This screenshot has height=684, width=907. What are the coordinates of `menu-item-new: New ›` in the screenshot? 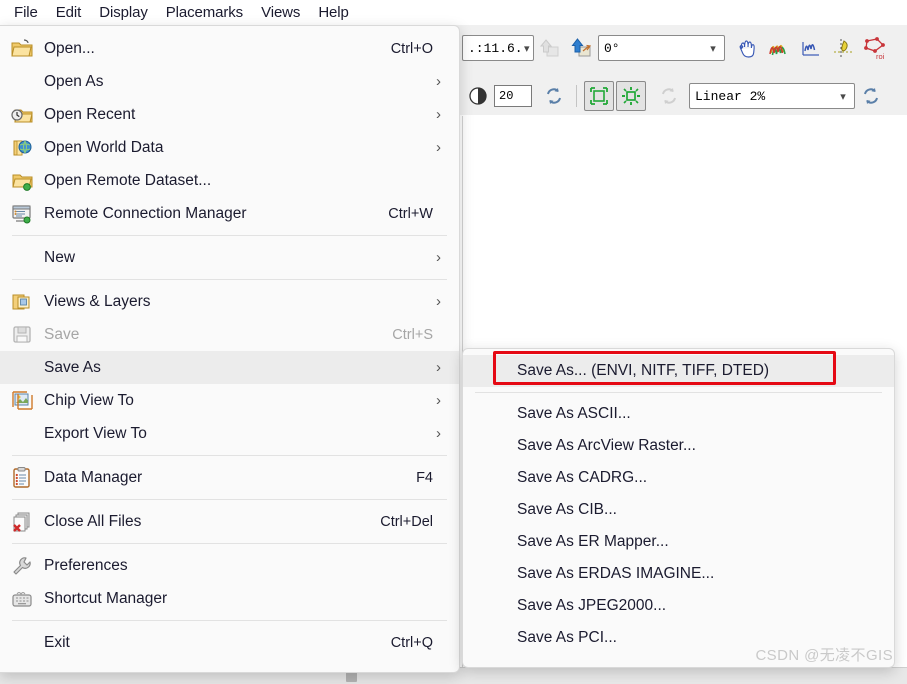 It's located at (229, 257).